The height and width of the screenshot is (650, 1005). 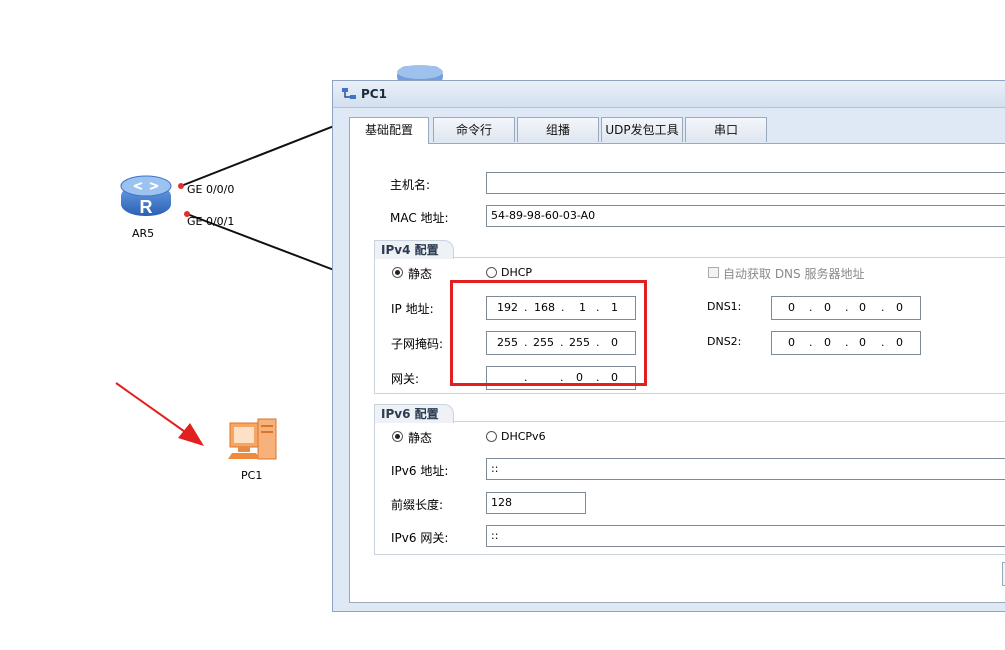 What do you see at coordinates (745, 469) in the screenshot?
I see `ipv6-address-field: ::` at bounding box center [745, 469].